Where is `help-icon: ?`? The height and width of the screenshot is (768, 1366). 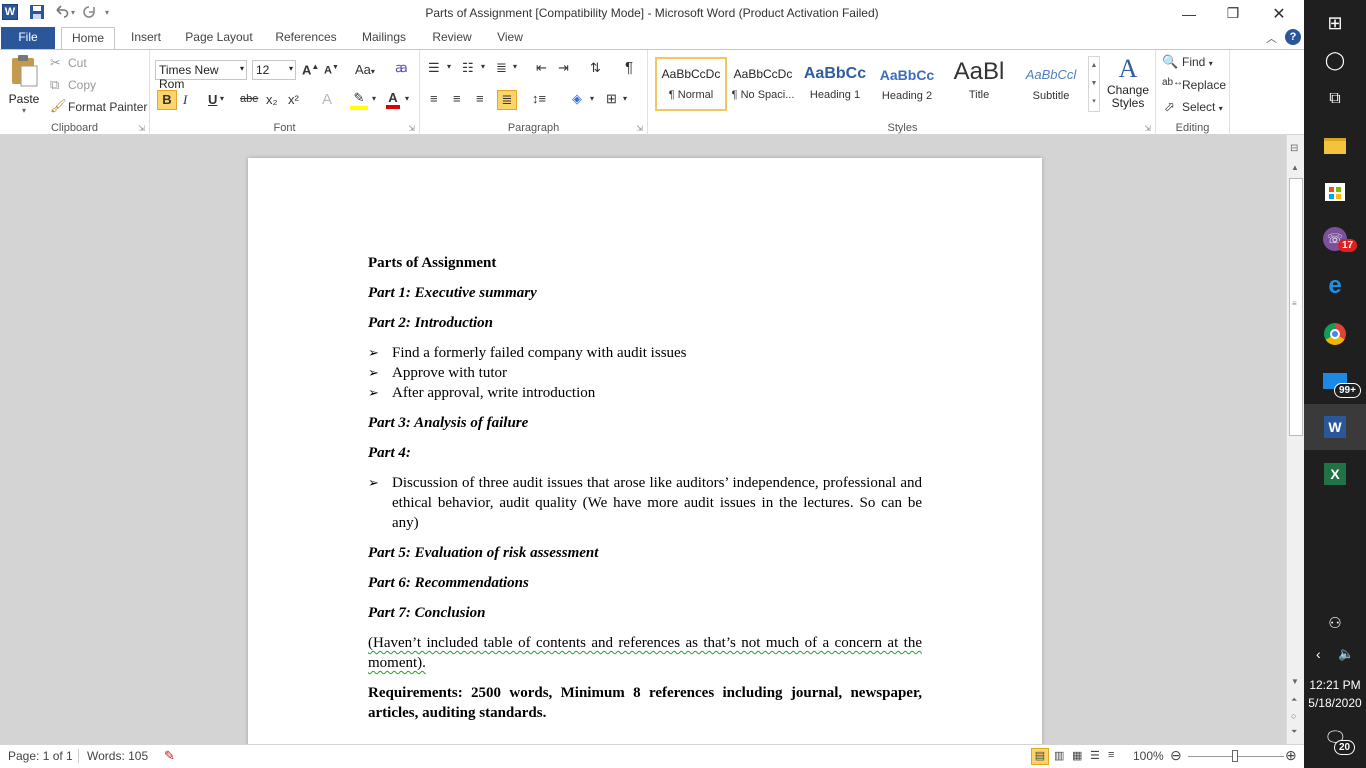
help-icon: ? is located at coordinates (1293, 37).